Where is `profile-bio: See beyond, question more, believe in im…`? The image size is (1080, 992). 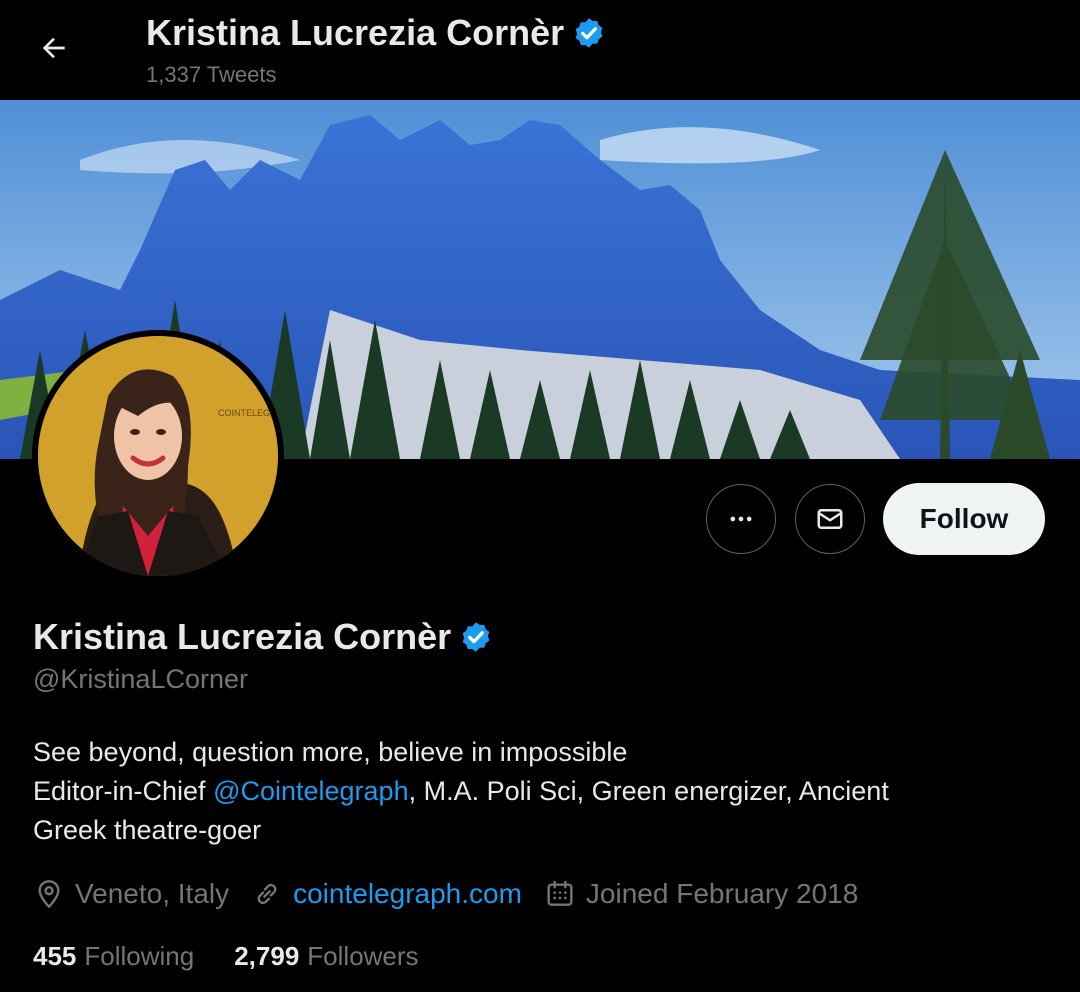 profile-bio: See beyond, question more, believe in im… is located at coordinates (533, 791).